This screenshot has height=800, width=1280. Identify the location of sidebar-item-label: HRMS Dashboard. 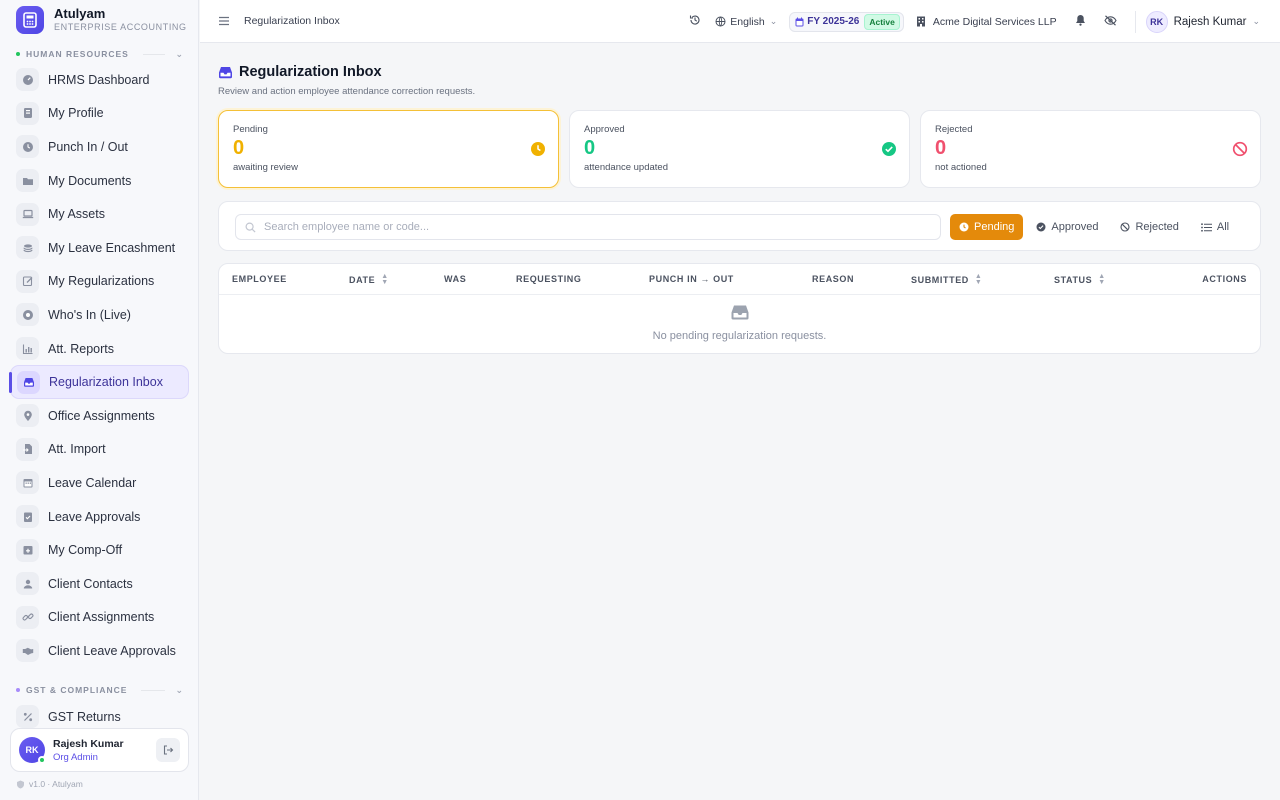
(99, 79).